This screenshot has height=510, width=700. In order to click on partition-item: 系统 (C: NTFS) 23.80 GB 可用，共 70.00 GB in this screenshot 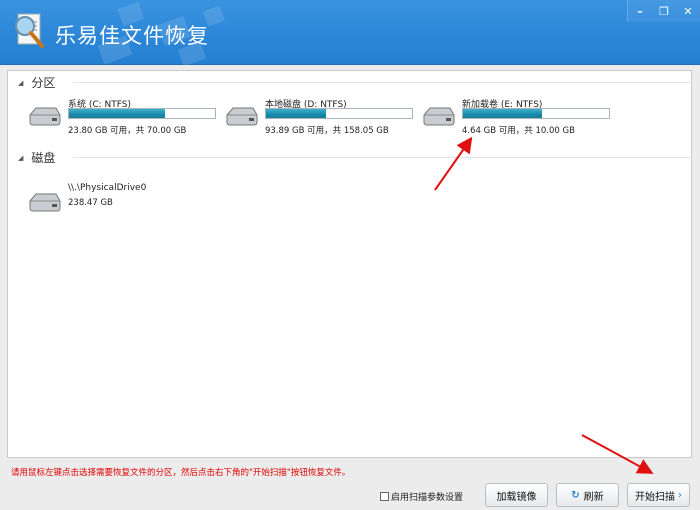, I will do `click(128, 117)`.